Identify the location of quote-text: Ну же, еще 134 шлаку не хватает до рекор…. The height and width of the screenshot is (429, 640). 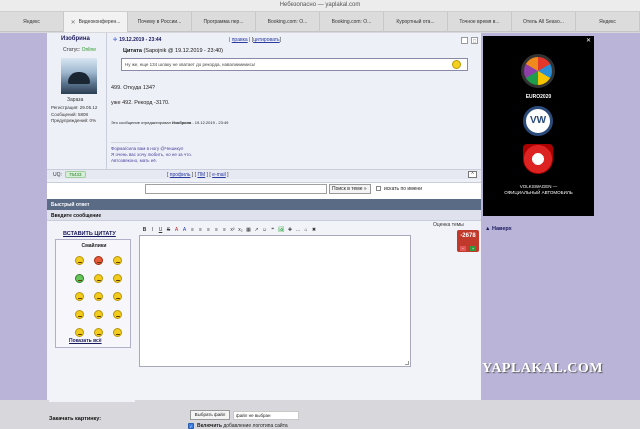
(190, 64).